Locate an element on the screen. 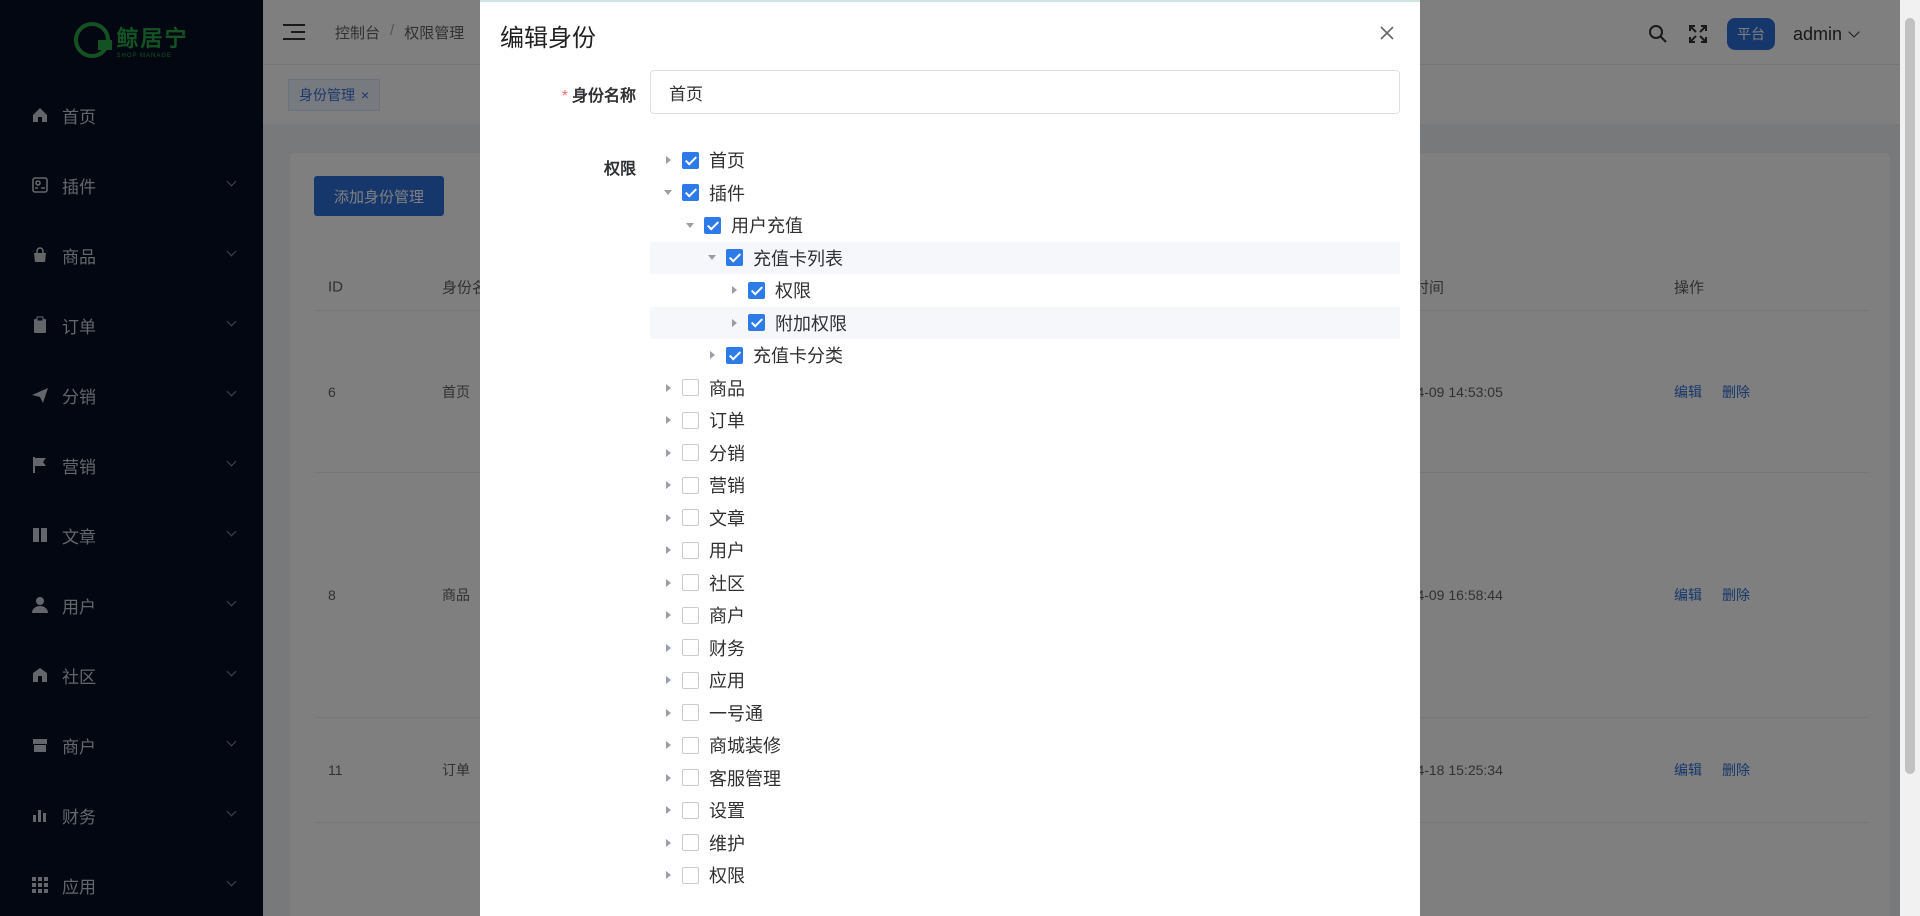  tree-node-label: 财务 is located at coordinates (727, 648).